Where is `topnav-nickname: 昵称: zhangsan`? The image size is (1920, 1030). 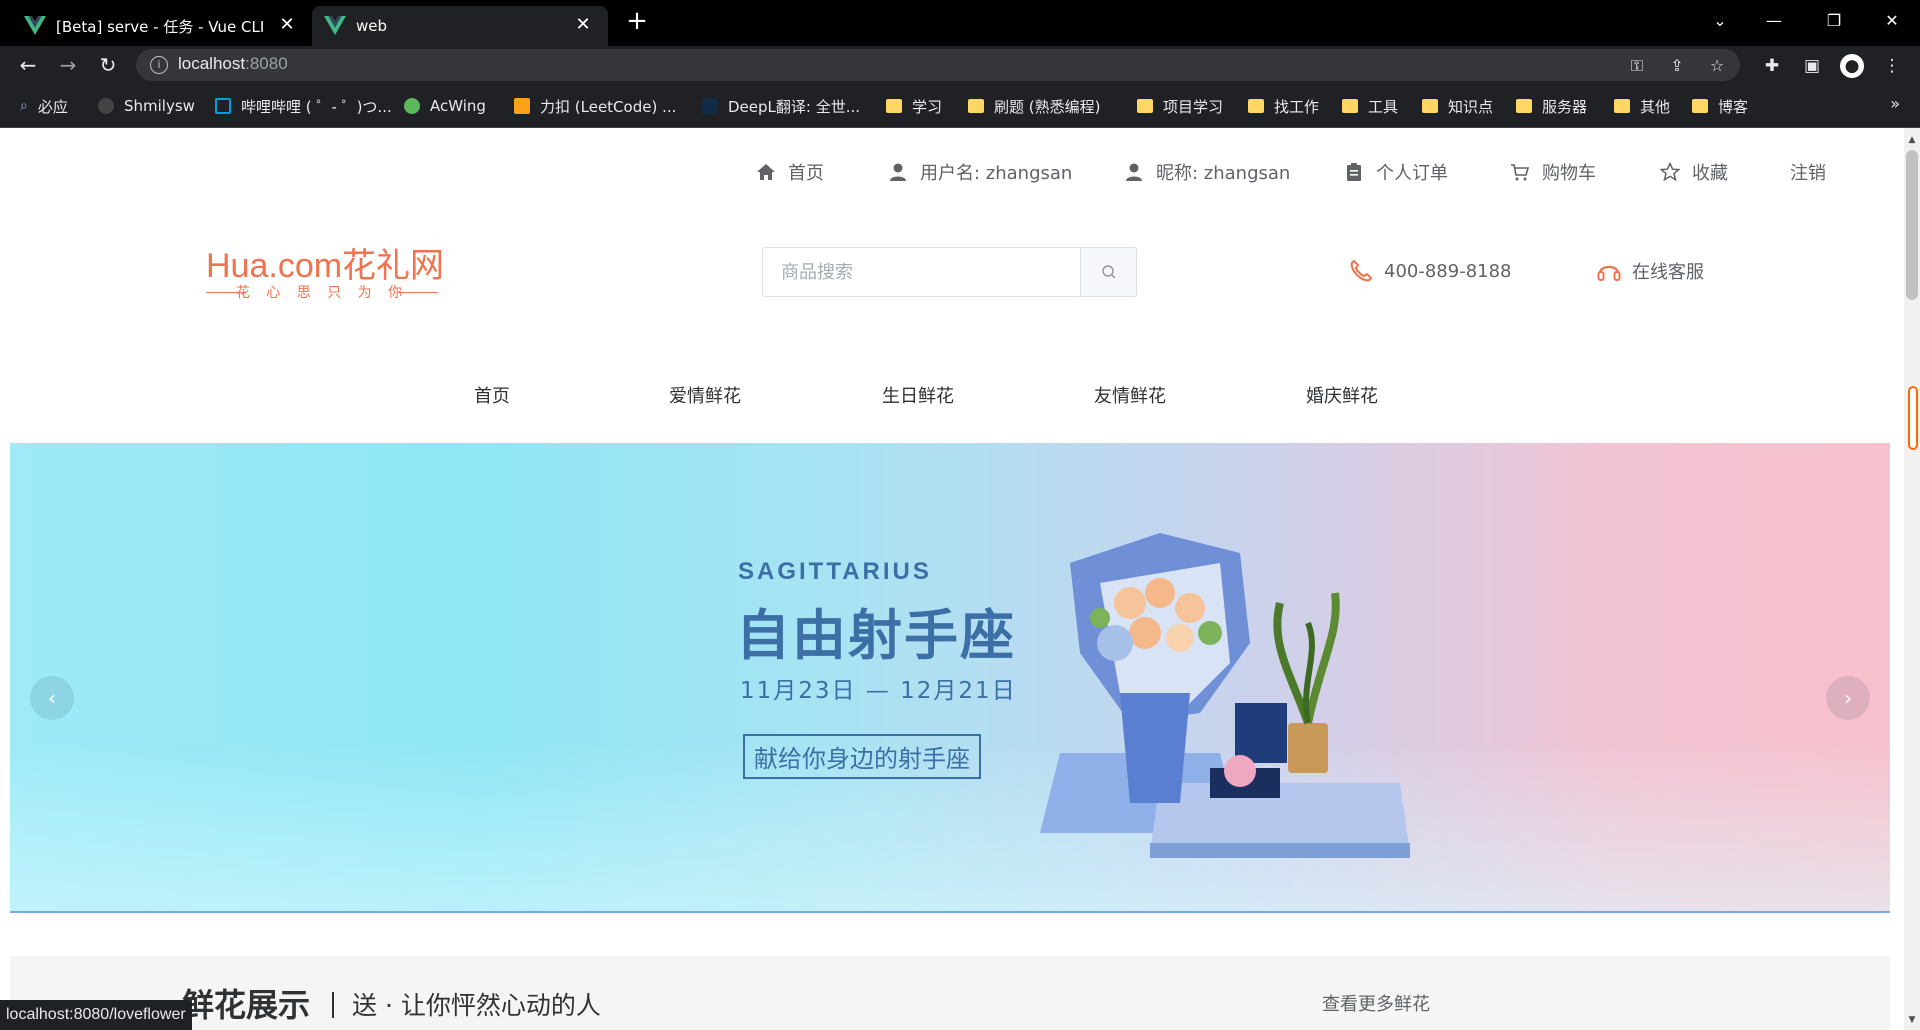
topnav-nickname: 昵称: zhangsan is located at coordinates (1207, 172).